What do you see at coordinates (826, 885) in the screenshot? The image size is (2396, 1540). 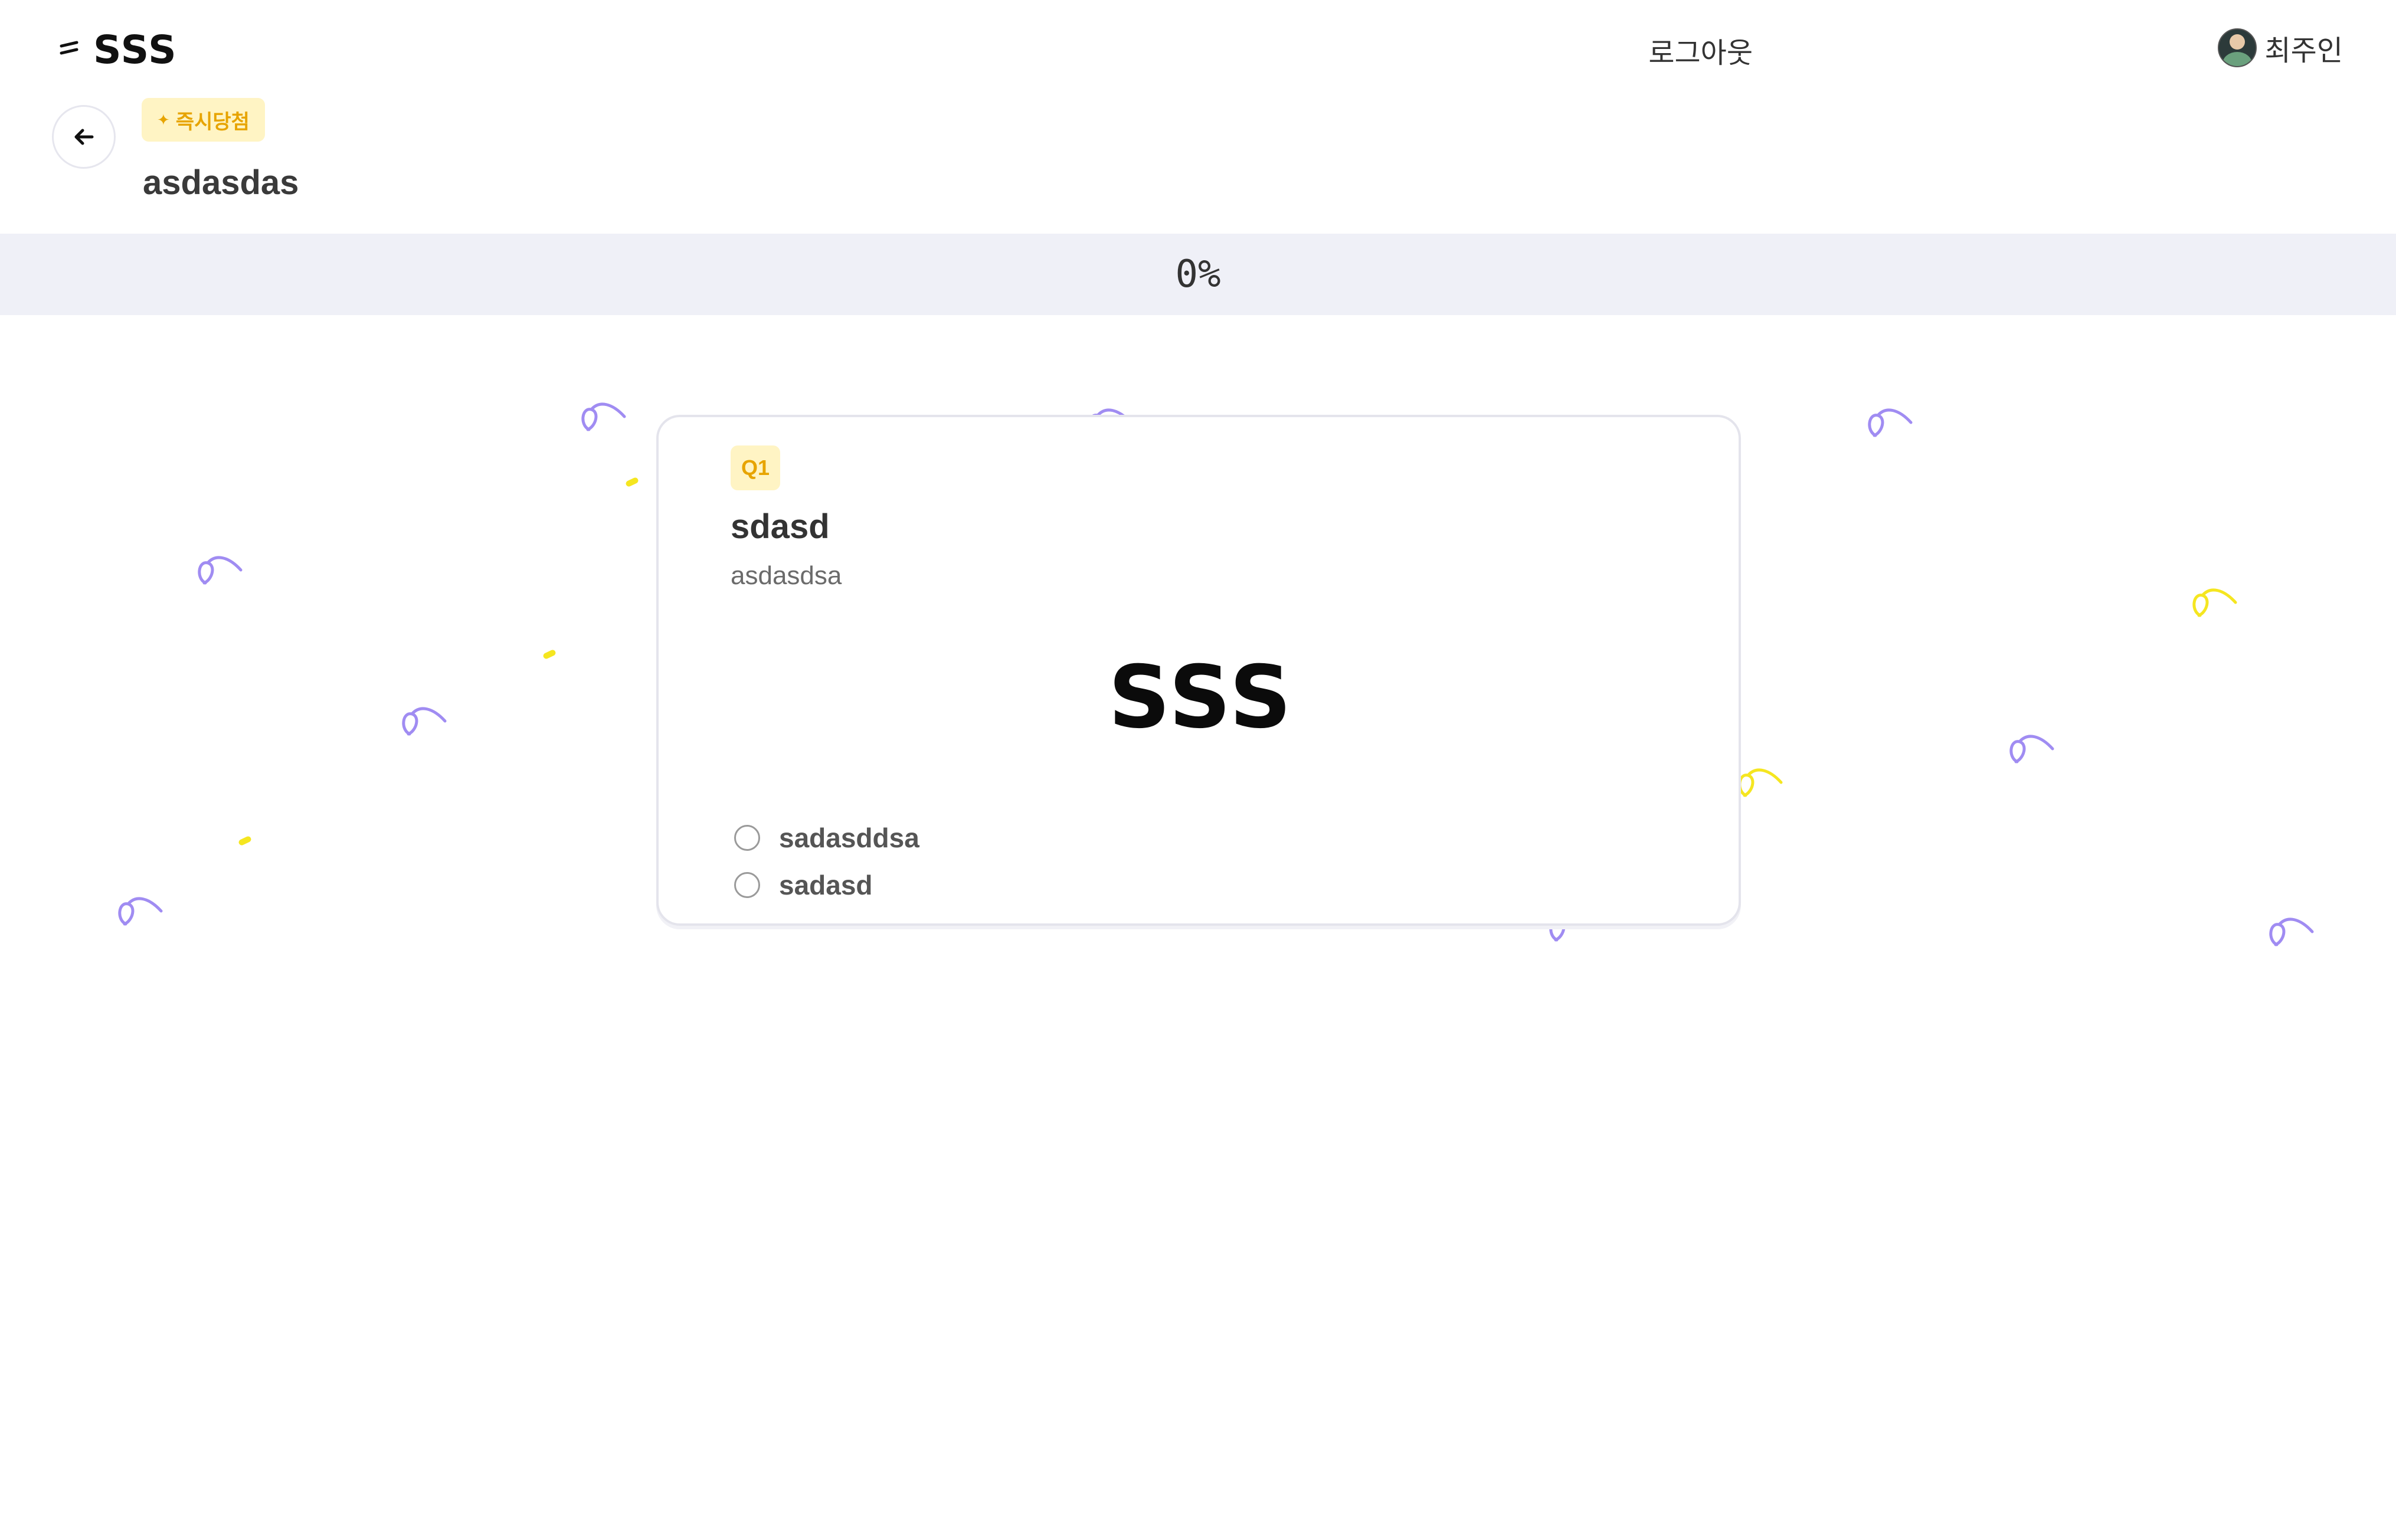 I see `option-label: sadasd` at bounding box center [826, 885].